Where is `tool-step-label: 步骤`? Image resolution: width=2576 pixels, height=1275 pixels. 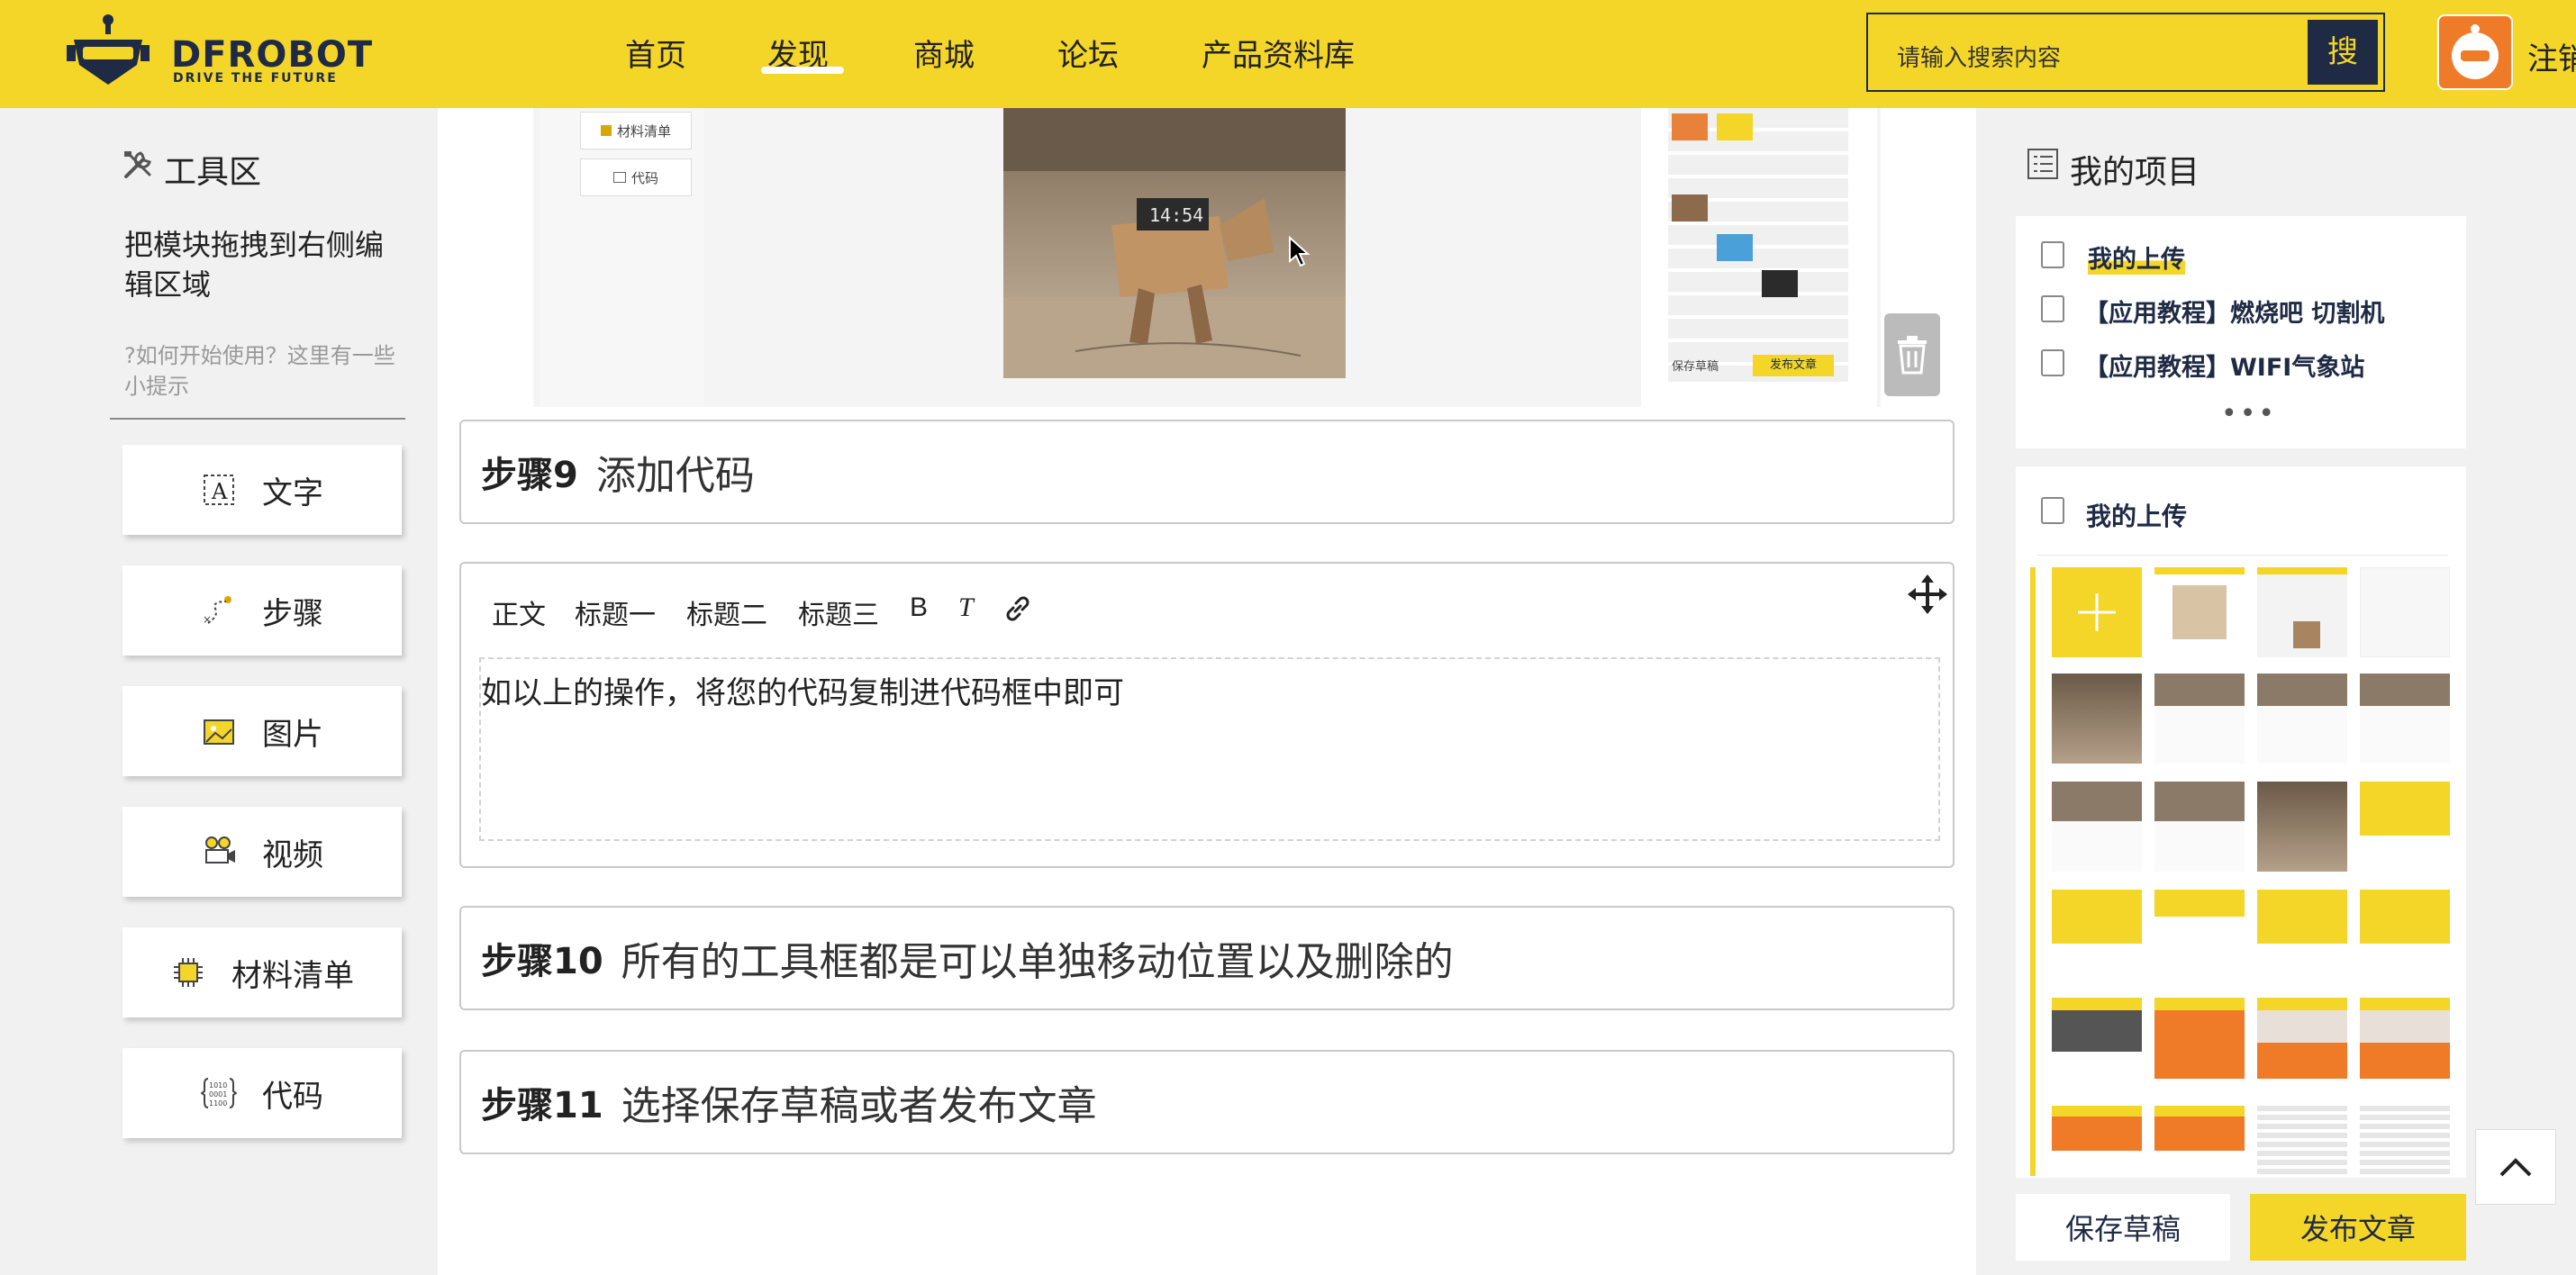
tool-step-label: 步骤 is located at coordinates (292, 613).